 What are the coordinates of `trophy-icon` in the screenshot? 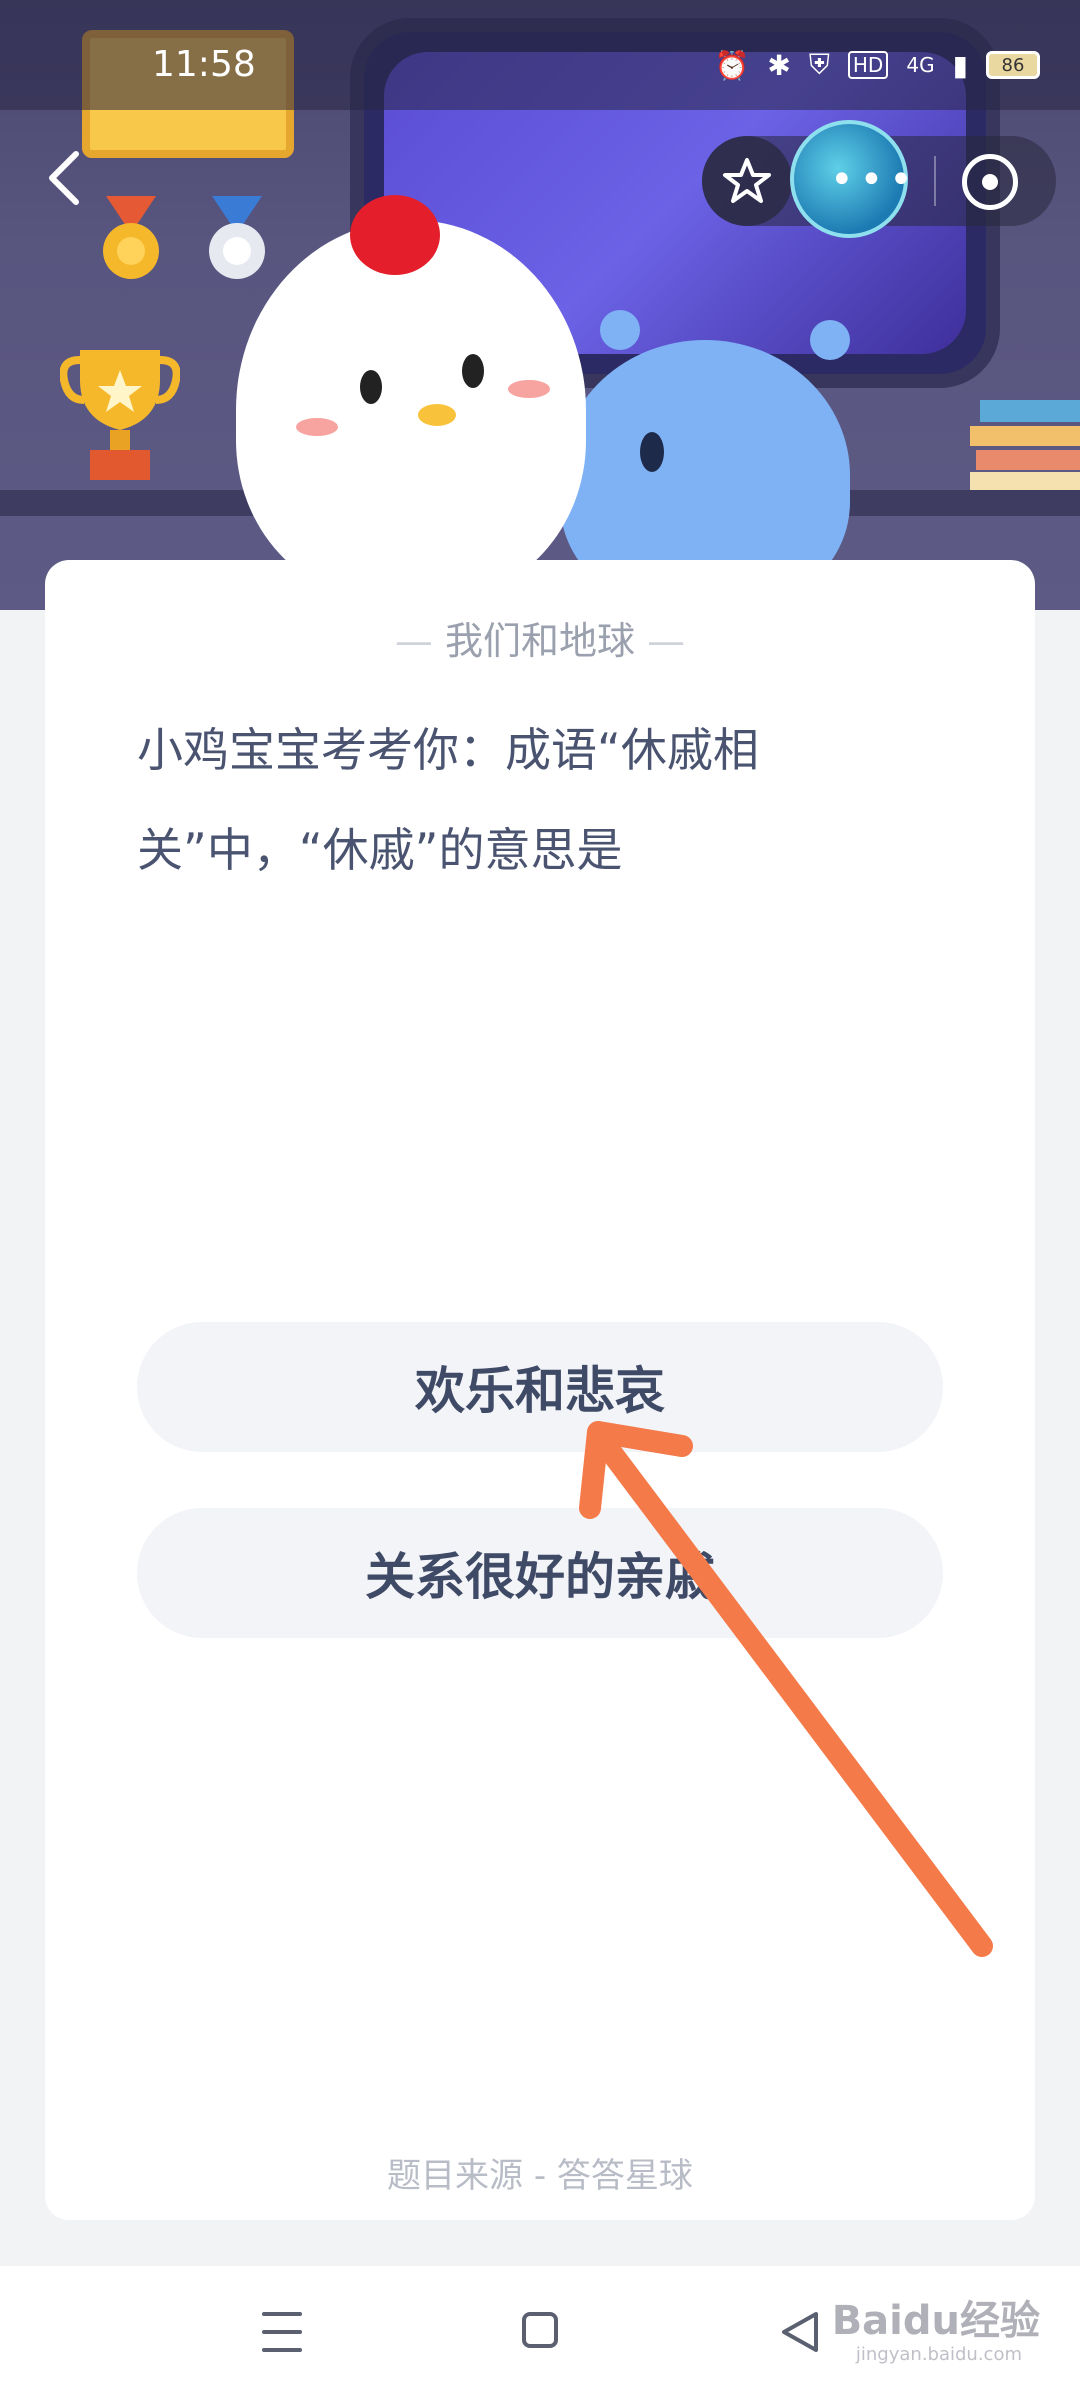 It's located at (120, 415).